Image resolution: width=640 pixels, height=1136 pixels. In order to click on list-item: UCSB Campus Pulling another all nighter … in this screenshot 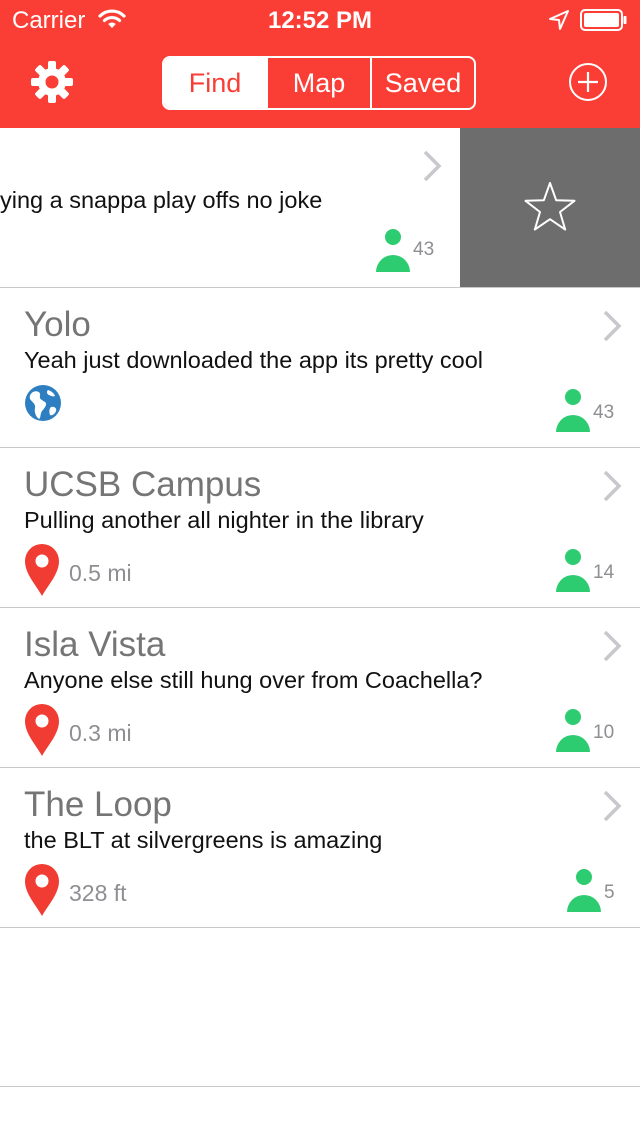, I will do `click(320, 528)`.